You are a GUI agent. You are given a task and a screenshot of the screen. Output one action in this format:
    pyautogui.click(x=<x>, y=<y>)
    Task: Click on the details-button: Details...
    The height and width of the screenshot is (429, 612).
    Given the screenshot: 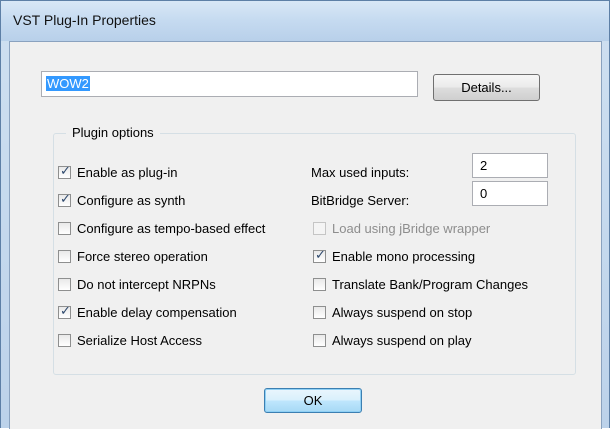 What is the action you would take?
    pyautogui.click(x=486, y=87)
    